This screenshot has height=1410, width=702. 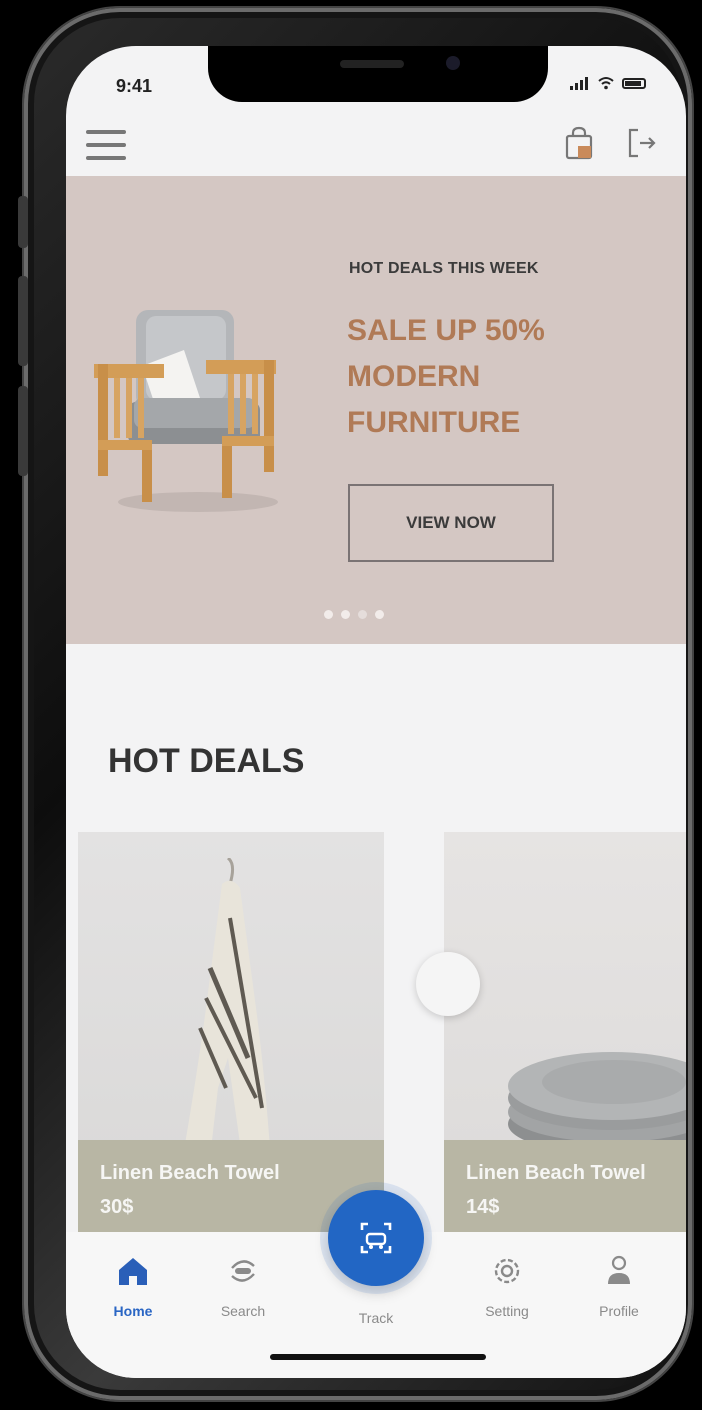 I want to click on tab-label: Search, so click(x=243, y=1311).